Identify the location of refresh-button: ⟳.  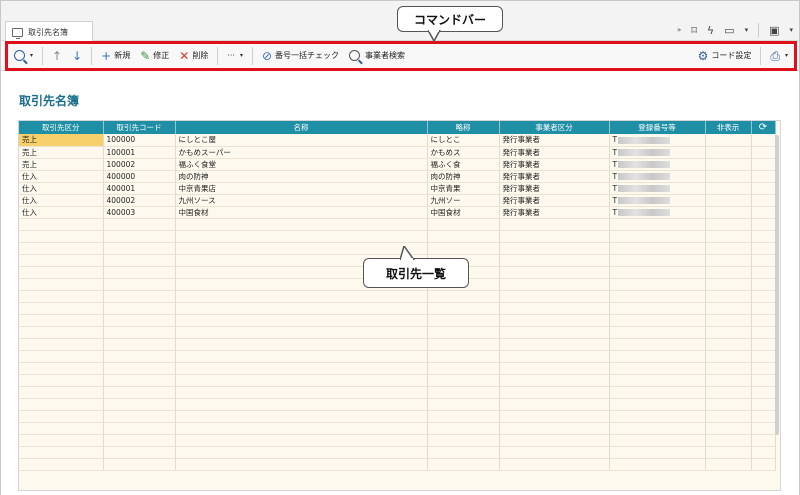
(763, 127).